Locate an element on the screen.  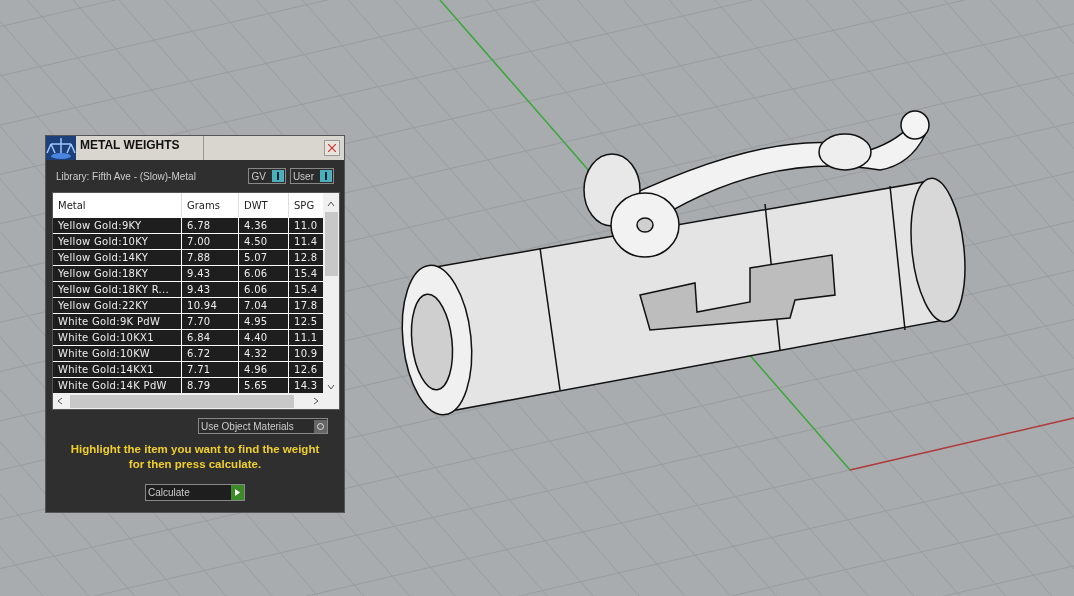
close-icon is located at coordinates (332, 148).